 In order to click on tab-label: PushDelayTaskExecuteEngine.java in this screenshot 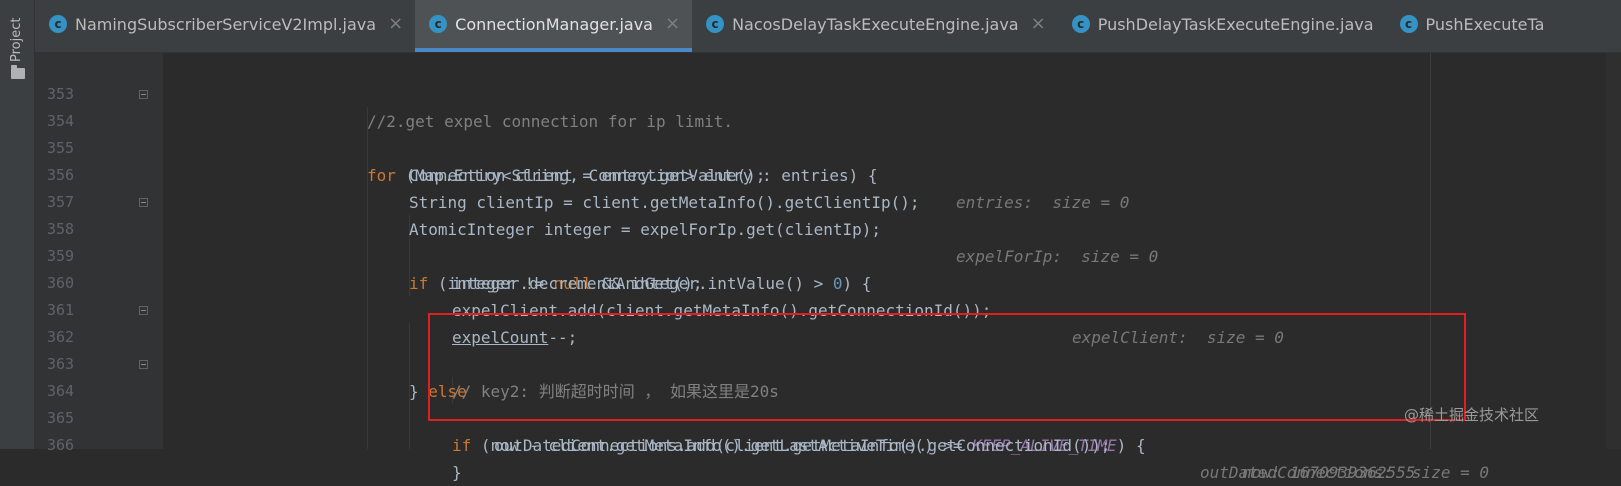, I will do `click(1235, 24)`.